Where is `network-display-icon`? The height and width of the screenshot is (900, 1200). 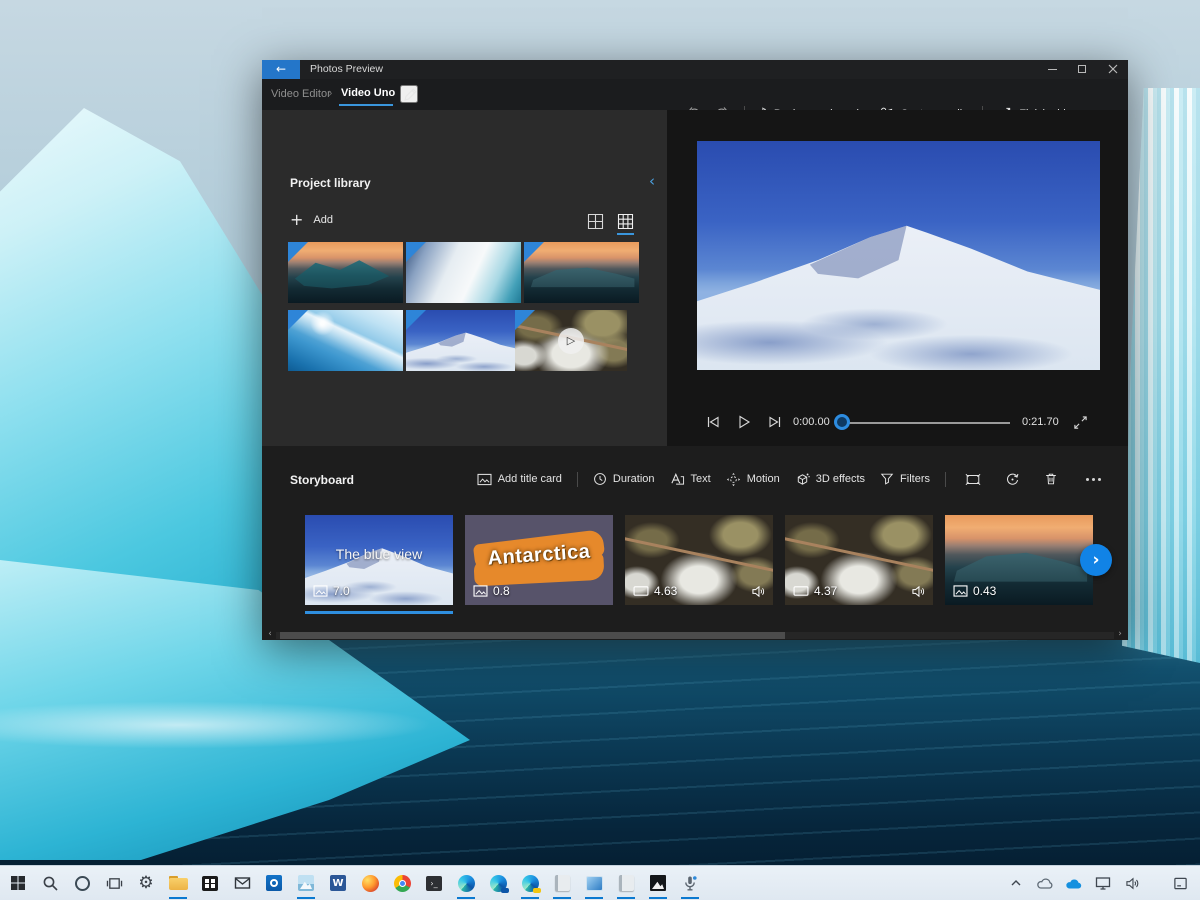
network-display-icon is located at coordinates (1103, 883).